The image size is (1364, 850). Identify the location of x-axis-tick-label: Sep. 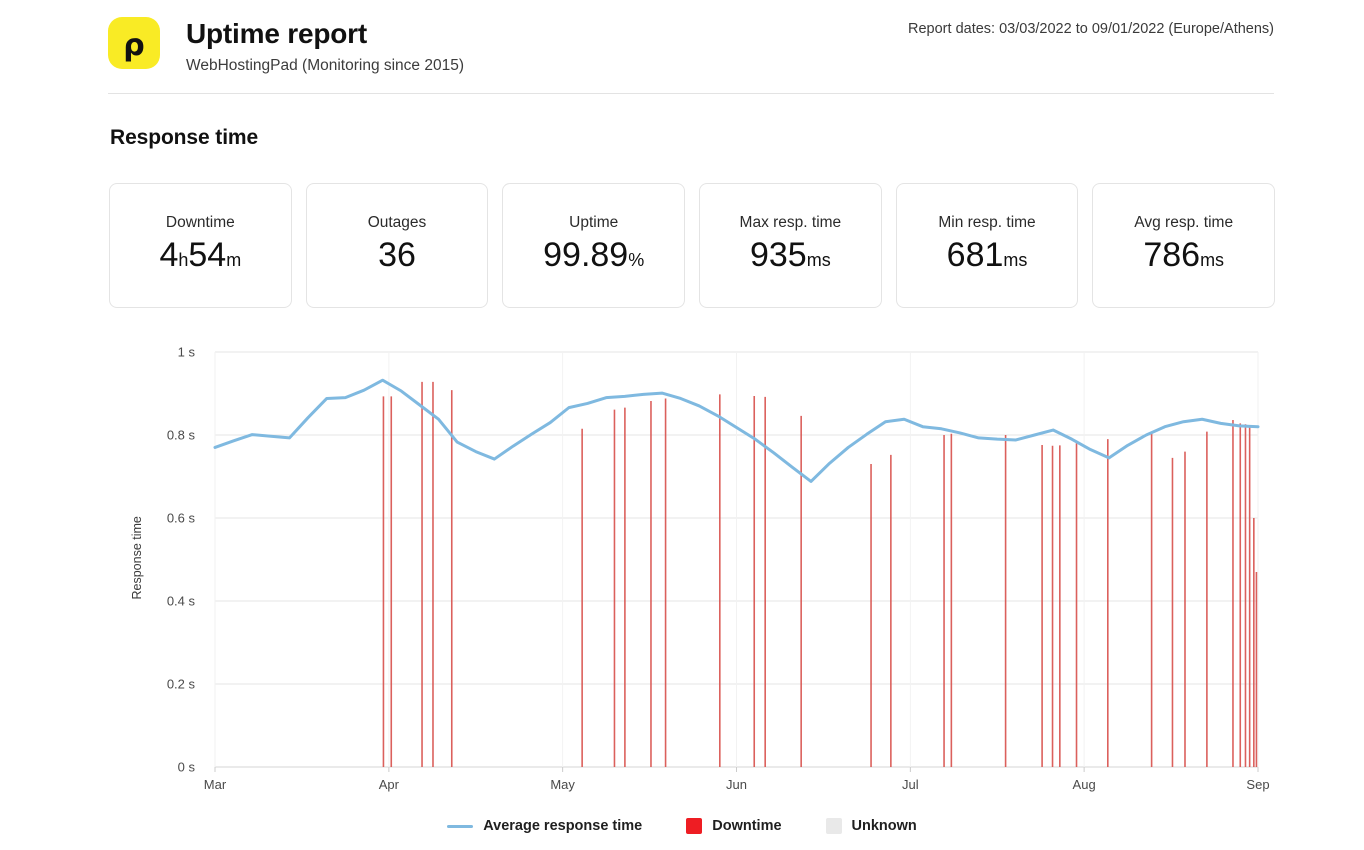
(1257, 784).